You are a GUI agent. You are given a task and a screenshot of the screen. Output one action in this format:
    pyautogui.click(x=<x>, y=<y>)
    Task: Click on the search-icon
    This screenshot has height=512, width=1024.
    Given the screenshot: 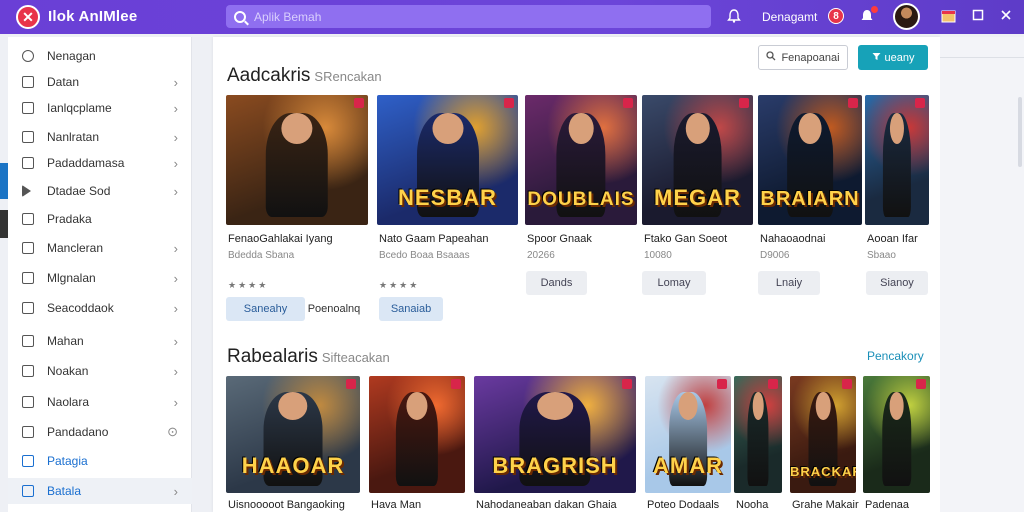 What is the action you would take?
    pyautogui.click(x=240, y=16)
    